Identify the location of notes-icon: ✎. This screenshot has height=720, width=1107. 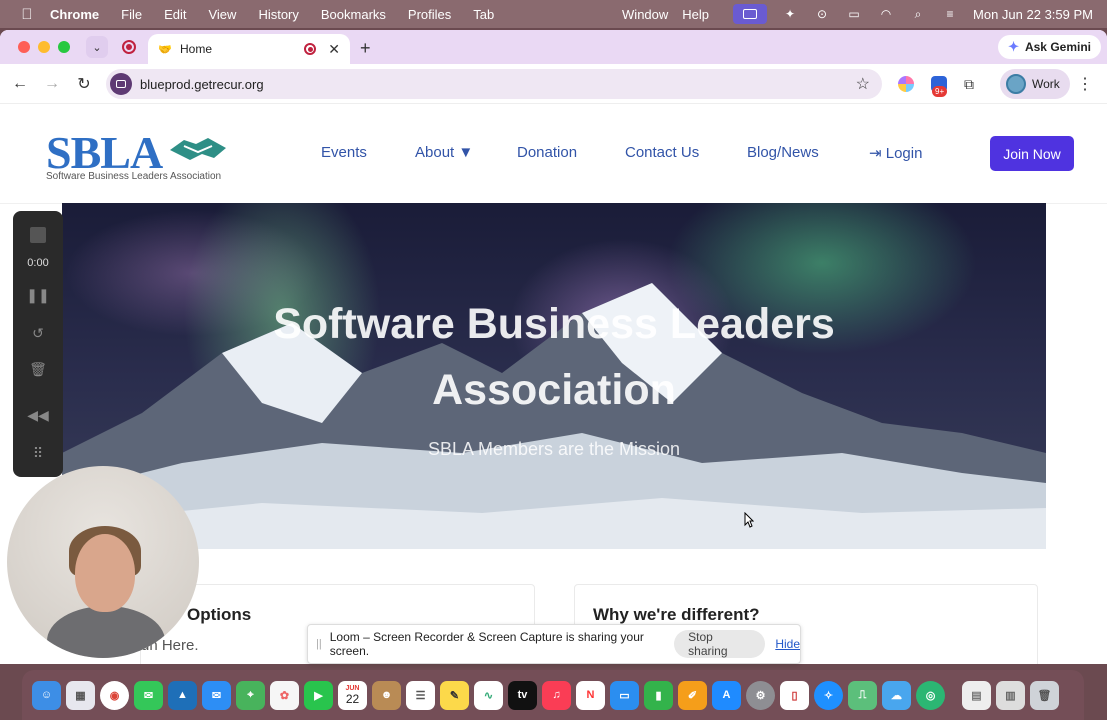
(454, 695).